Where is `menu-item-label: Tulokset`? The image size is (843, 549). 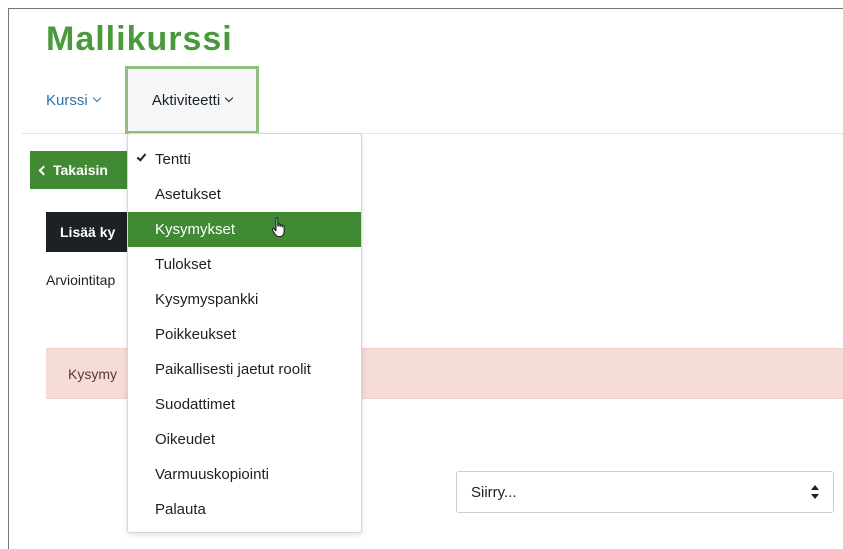 menu-item-label: Tulokset is located at coordinates (183, 264).